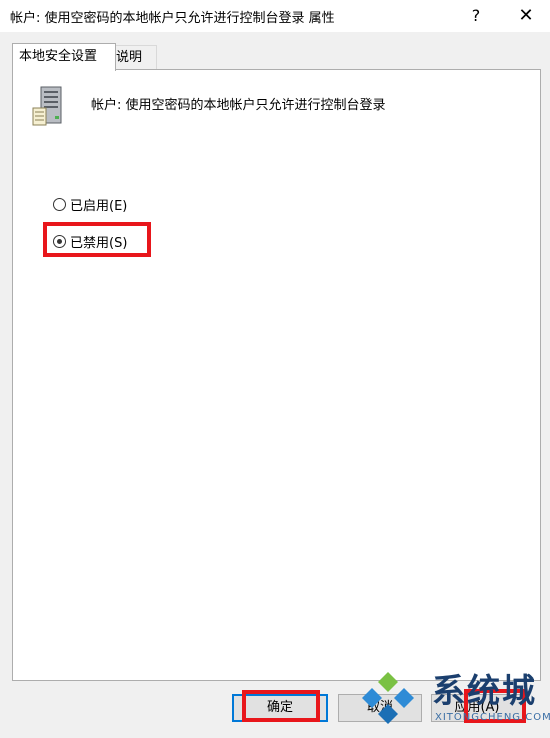  What do you see at coordinates (476, 16) in the screenshot?
I see `help-button: ?` at bounding box center [476, 16].